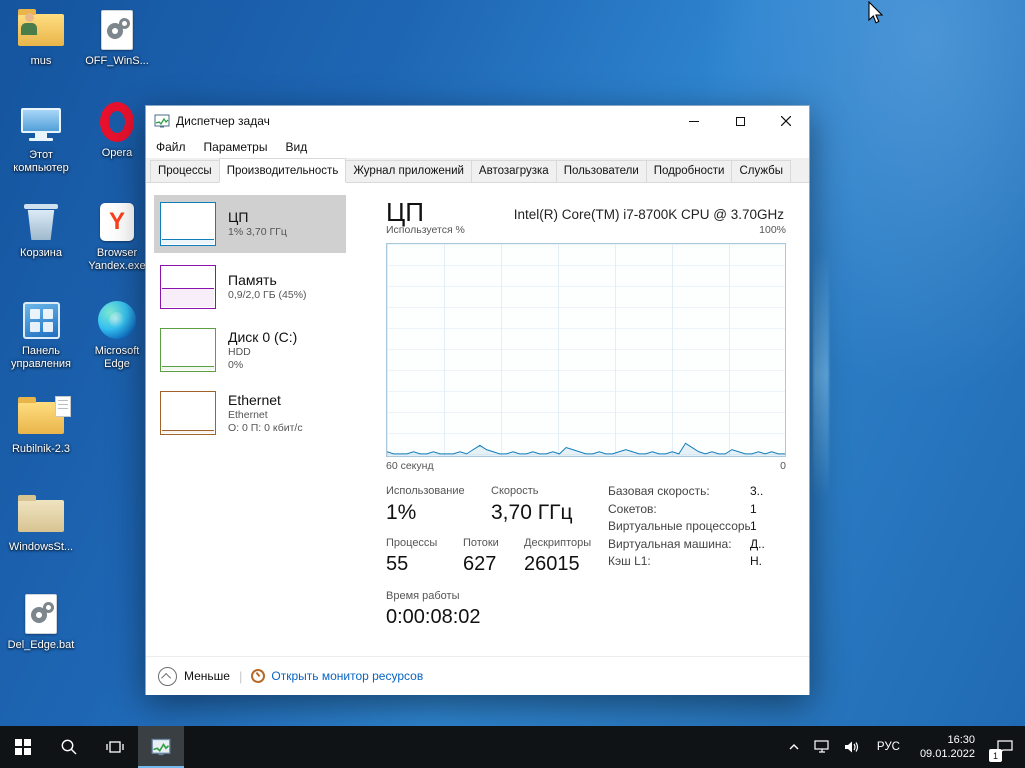 The width and height of the screenshot is (1025, 768). I want to click on folder-user-icon, so click(41, 30).